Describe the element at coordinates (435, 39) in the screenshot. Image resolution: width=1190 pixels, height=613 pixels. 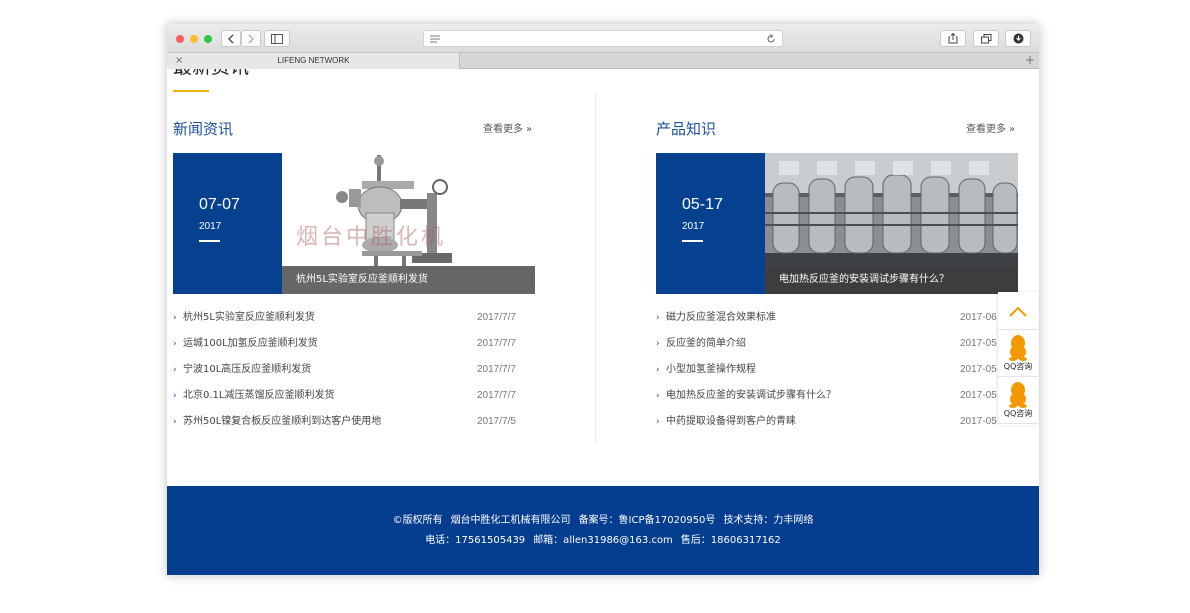
I see `reader-icon` at that location.